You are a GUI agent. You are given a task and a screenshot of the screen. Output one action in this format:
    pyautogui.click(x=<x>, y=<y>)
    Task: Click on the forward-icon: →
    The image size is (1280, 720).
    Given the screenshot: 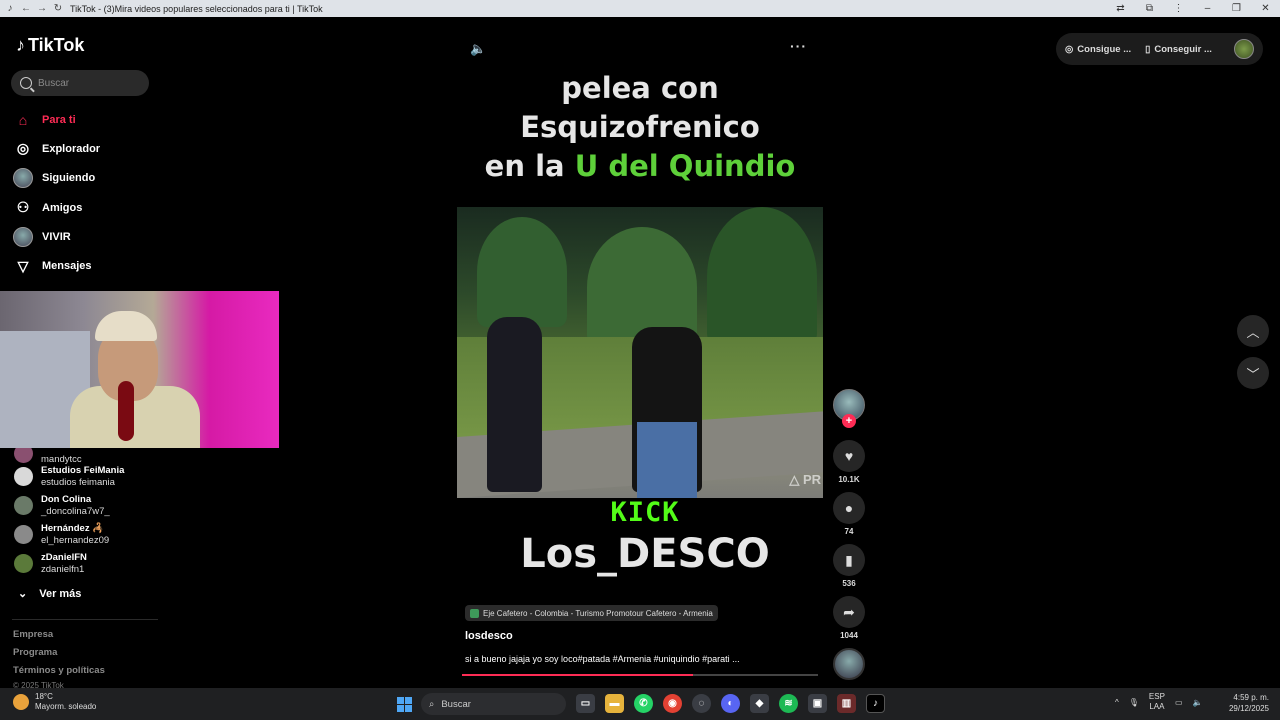 What is the action you would take?
    pyautogui.click(x=42, y=9)
    